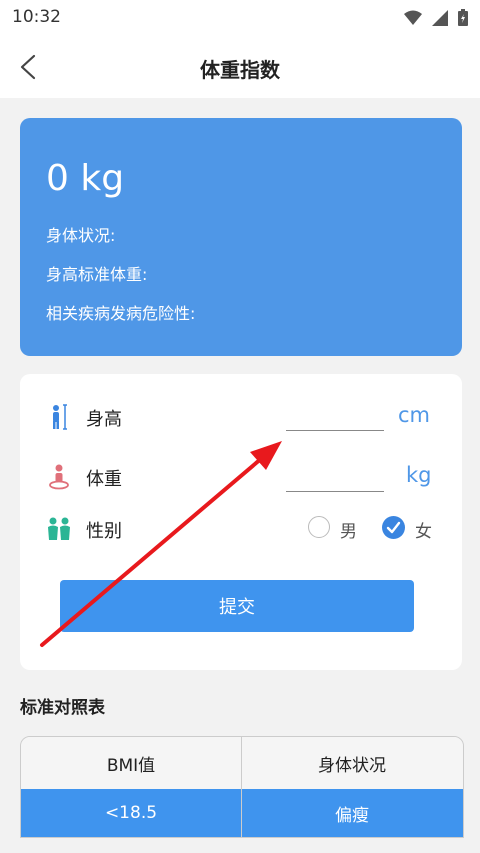 The image size is (480, 853). What do you see at coordinates (335, 491) in the screenshot?
I see `weight-input-underline` at bounding box center [335, 491].